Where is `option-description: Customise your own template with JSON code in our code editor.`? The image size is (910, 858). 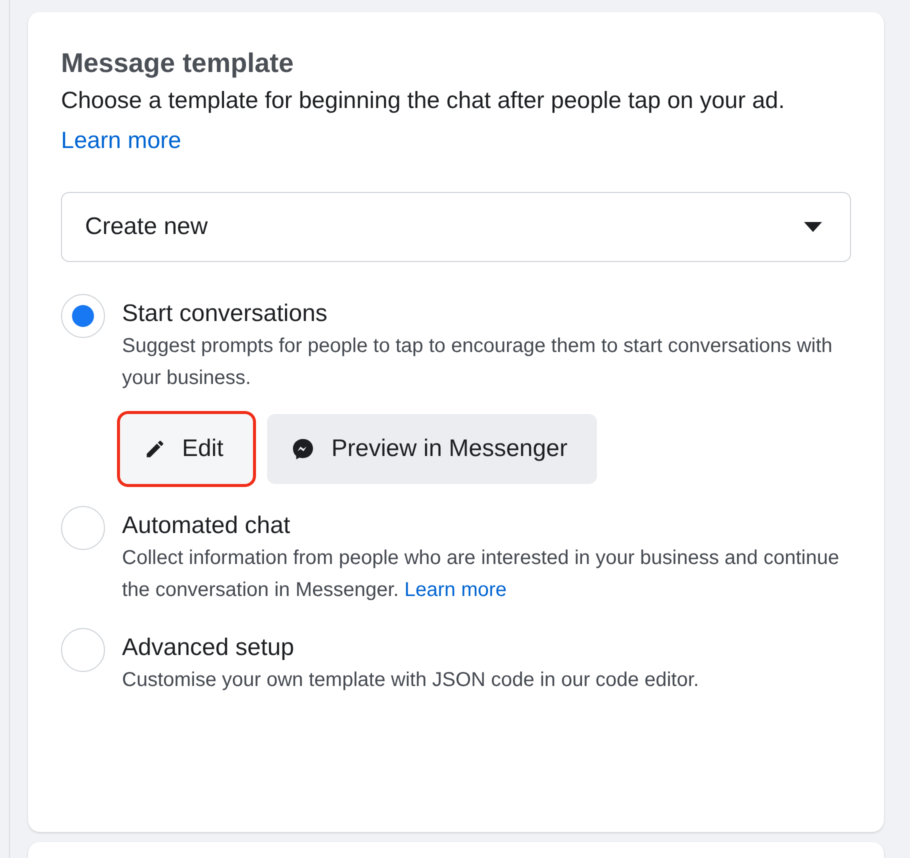 option-description: Customise your own template with JSON code in our code editor. is located at coordinates (410, 680).